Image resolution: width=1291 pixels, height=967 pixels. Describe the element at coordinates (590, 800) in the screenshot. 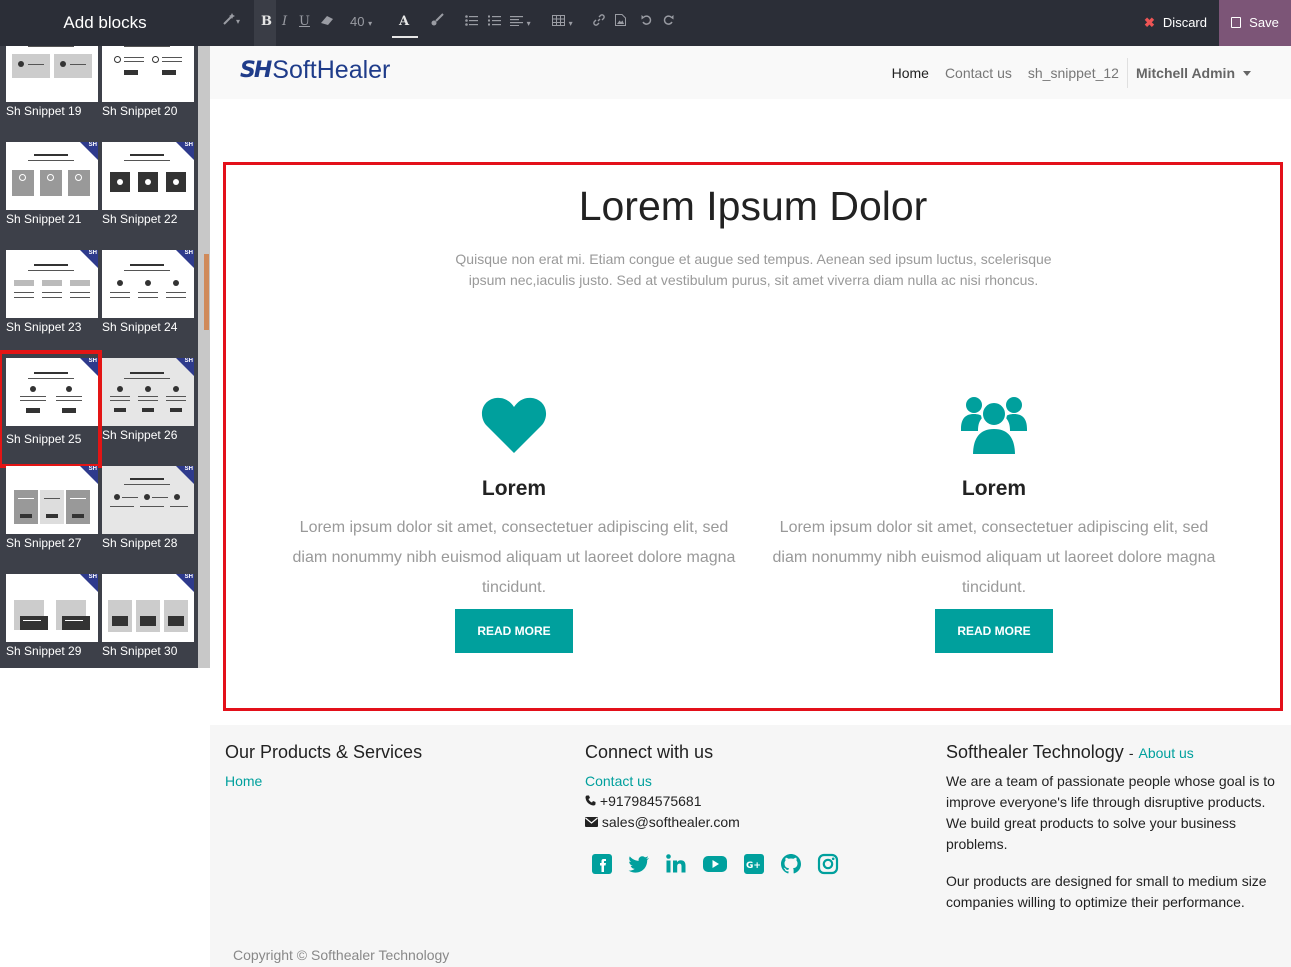

I see `phone-icon` at that location.